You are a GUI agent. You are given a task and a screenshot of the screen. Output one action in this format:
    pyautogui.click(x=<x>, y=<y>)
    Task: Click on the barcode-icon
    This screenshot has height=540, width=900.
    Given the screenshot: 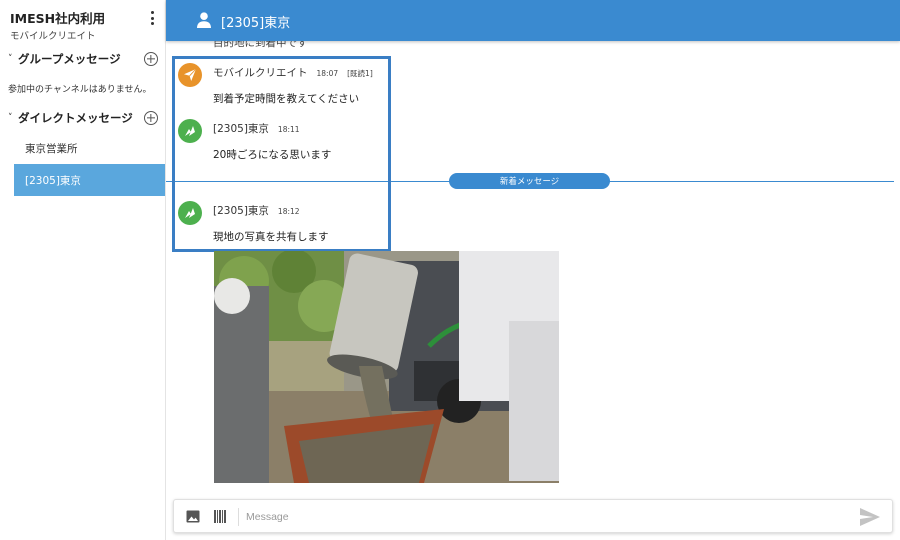 What is the action you would take?
    pyautogui.click(x=220, y=516)
    